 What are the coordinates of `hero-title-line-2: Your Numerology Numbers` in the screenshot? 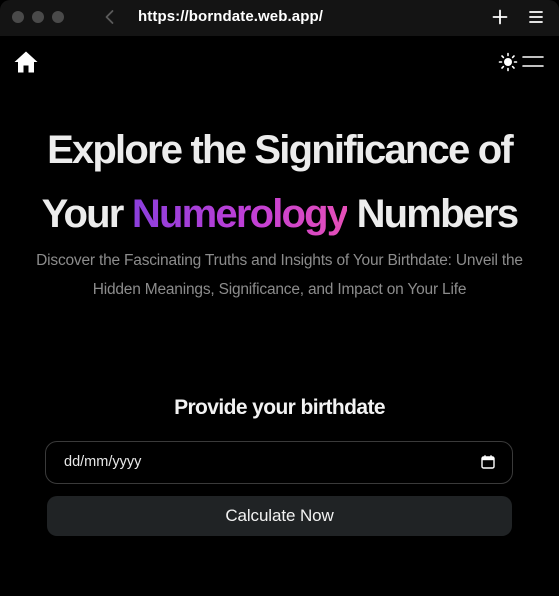 It's located at (279, 214).